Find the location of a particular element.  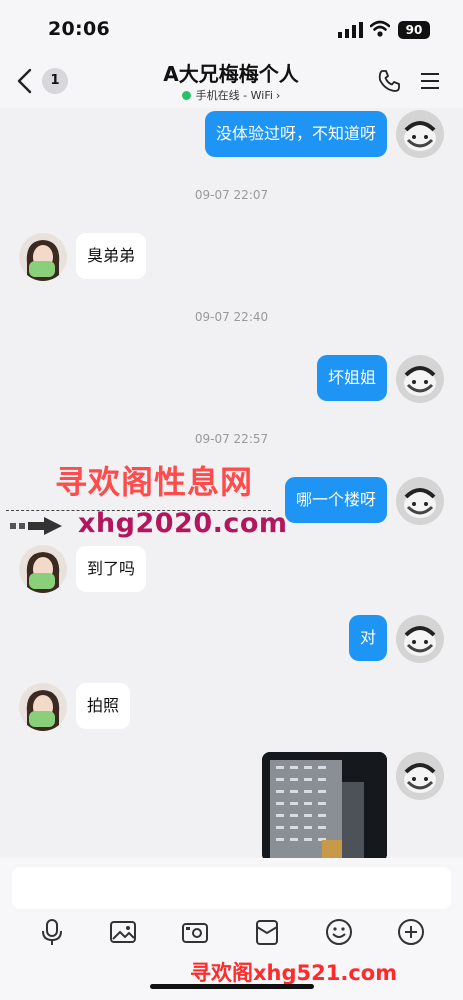

timestamp: 09-07 22:07 is located at coordinates (231, 195).